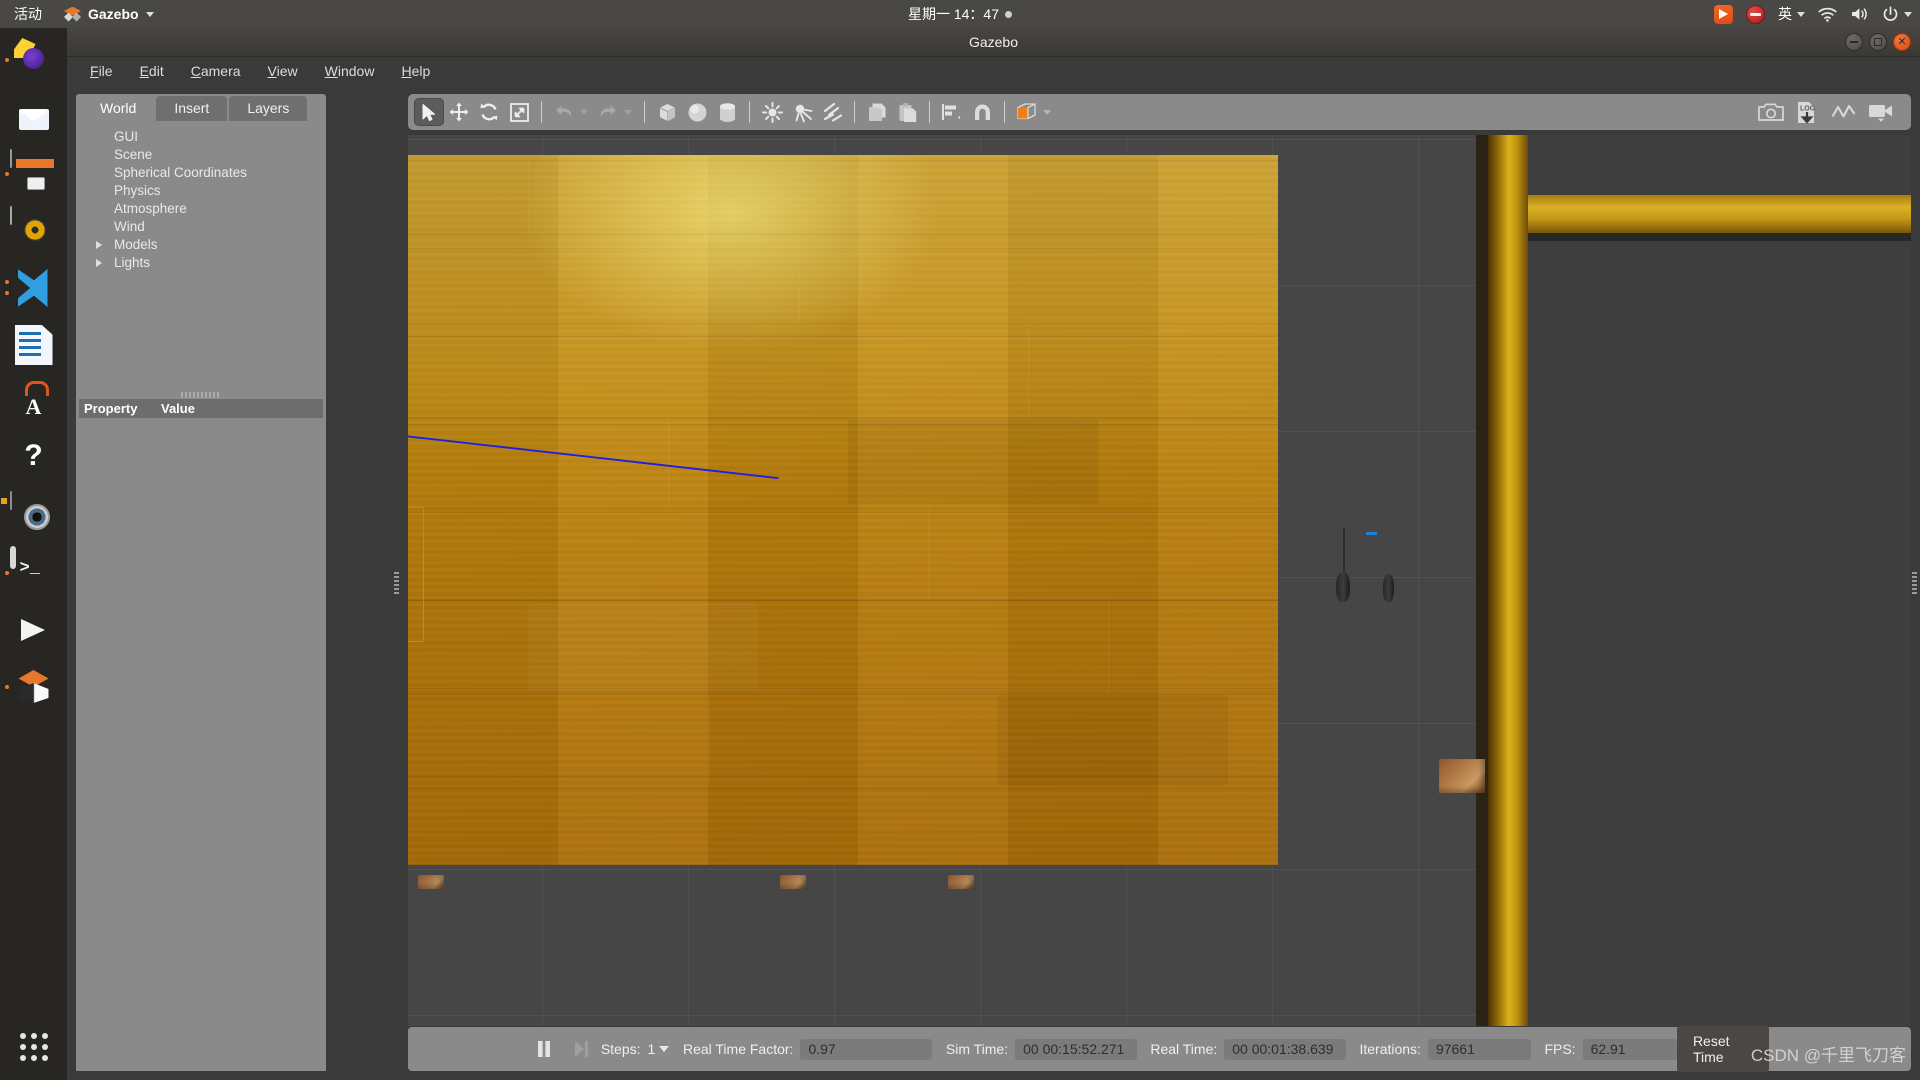 The width and height of the screenshot is (1920, 1080). I want to click on menu-view: View, so click(283, 71).